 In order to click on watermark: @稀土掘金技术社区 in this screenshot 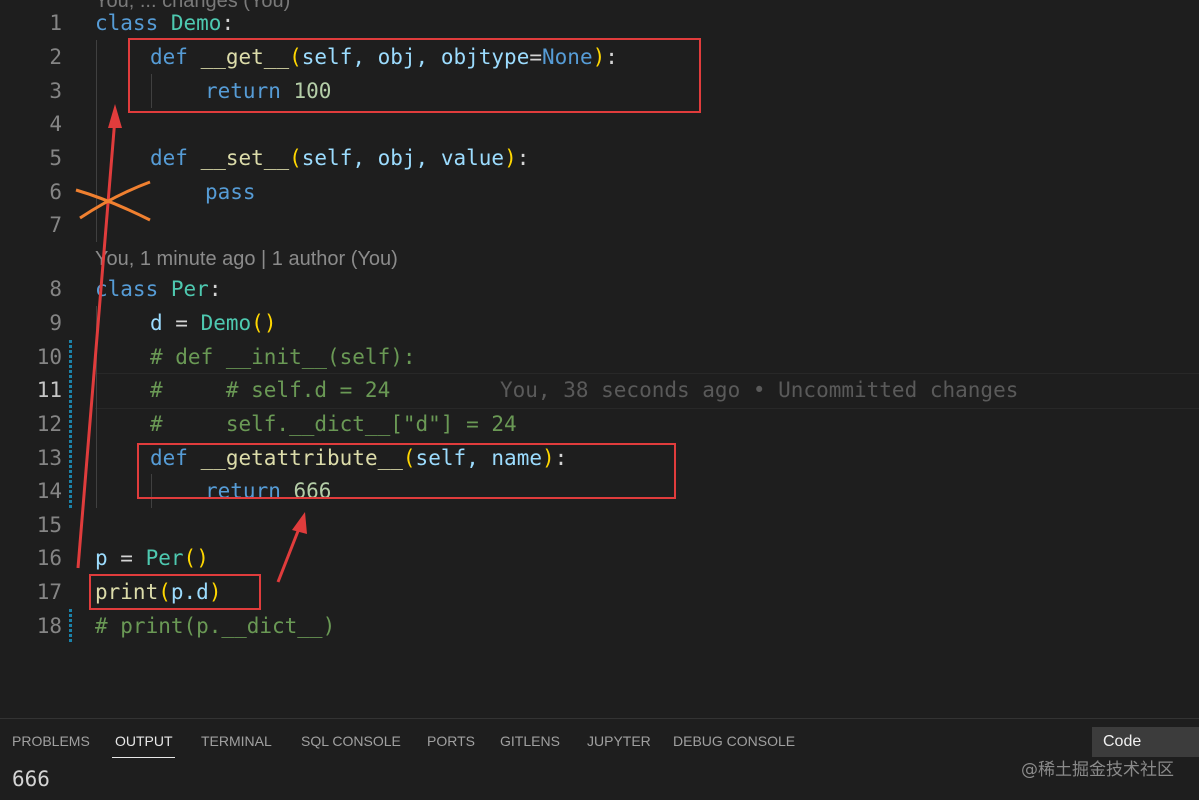, I will do `click(1097, 770)`.